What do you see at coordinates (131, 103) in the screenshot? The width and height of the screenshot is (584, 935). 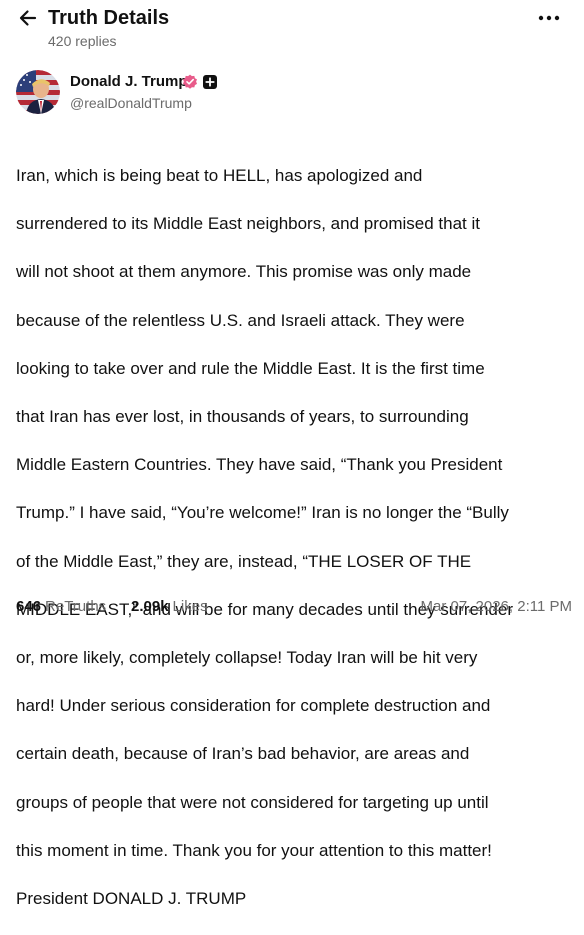 I see `author-handle: @realDonaldTrump` at bounding box center [131, 103].